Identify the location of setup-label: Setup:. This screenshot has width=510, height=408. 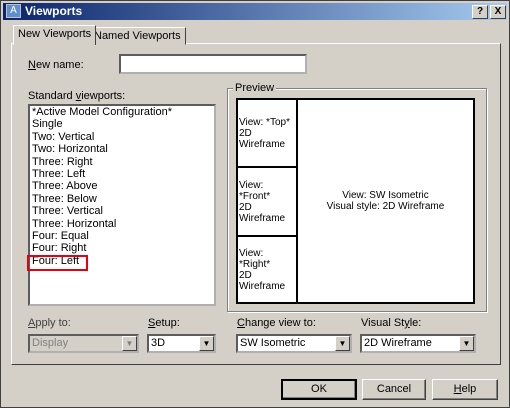
(164, 323).